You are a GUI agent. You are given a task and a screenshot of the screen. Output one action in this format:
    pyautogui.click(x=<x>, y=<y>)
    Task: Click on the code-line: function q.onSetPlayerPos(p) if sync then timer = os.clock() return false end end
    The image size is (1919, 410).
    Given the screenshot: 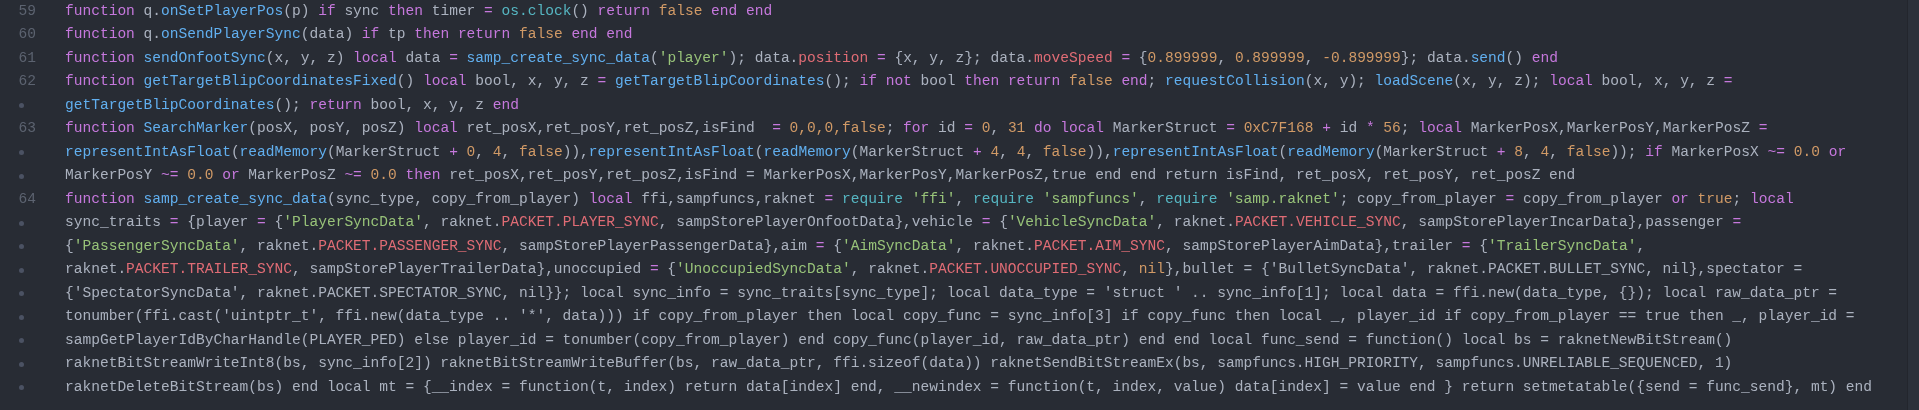 What is the action you would take?
    pyautogui.click(x=419, y=11)
    